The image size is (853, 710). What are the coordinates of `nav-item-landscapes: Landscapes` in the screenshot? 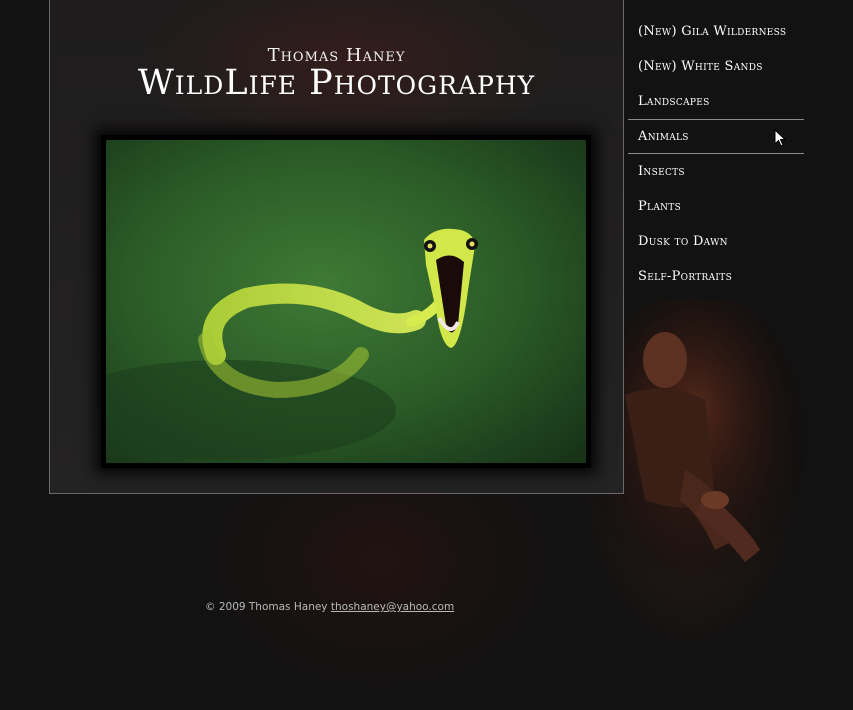 It's located at (716, 101).